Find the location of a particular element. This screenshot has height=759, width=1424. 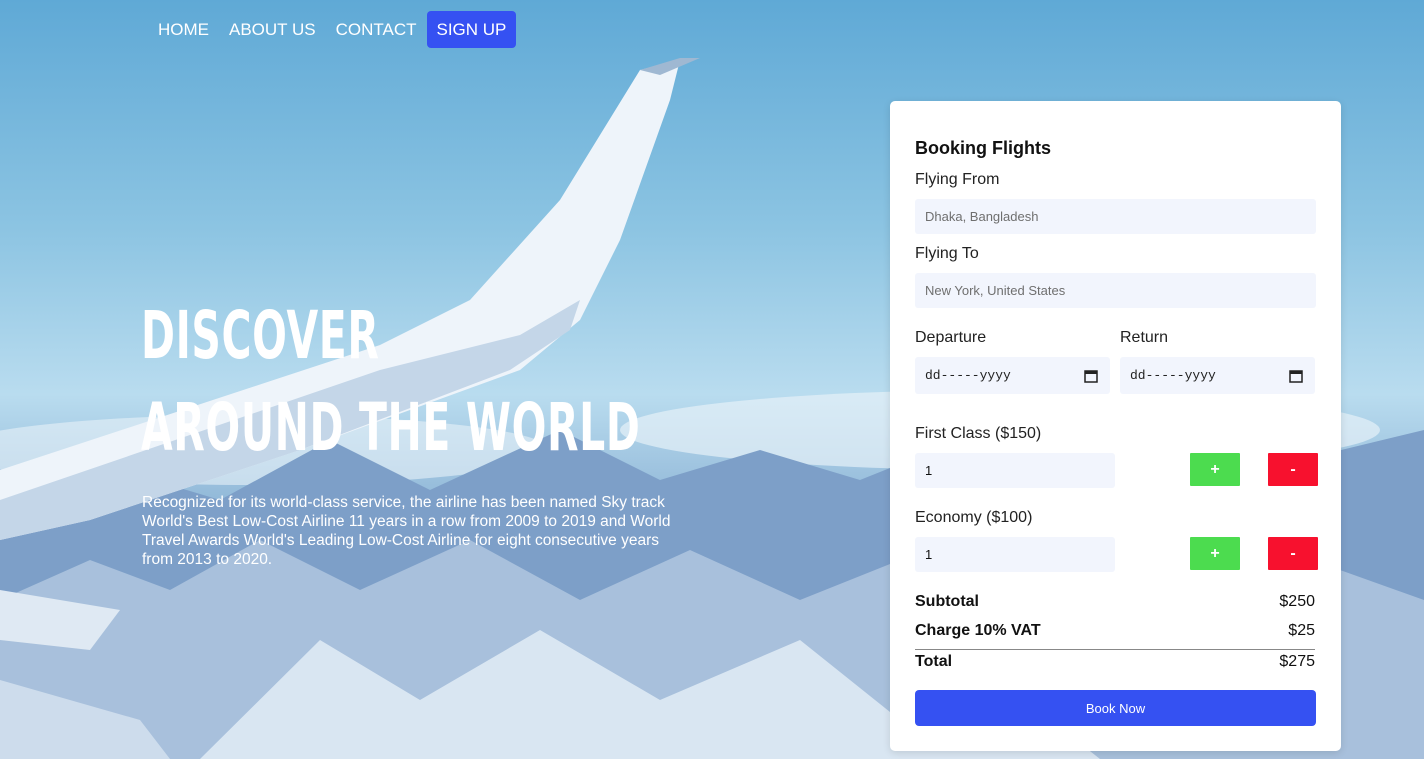

first-class-quantity-input: 1 is located at coordinates (1015, 470).